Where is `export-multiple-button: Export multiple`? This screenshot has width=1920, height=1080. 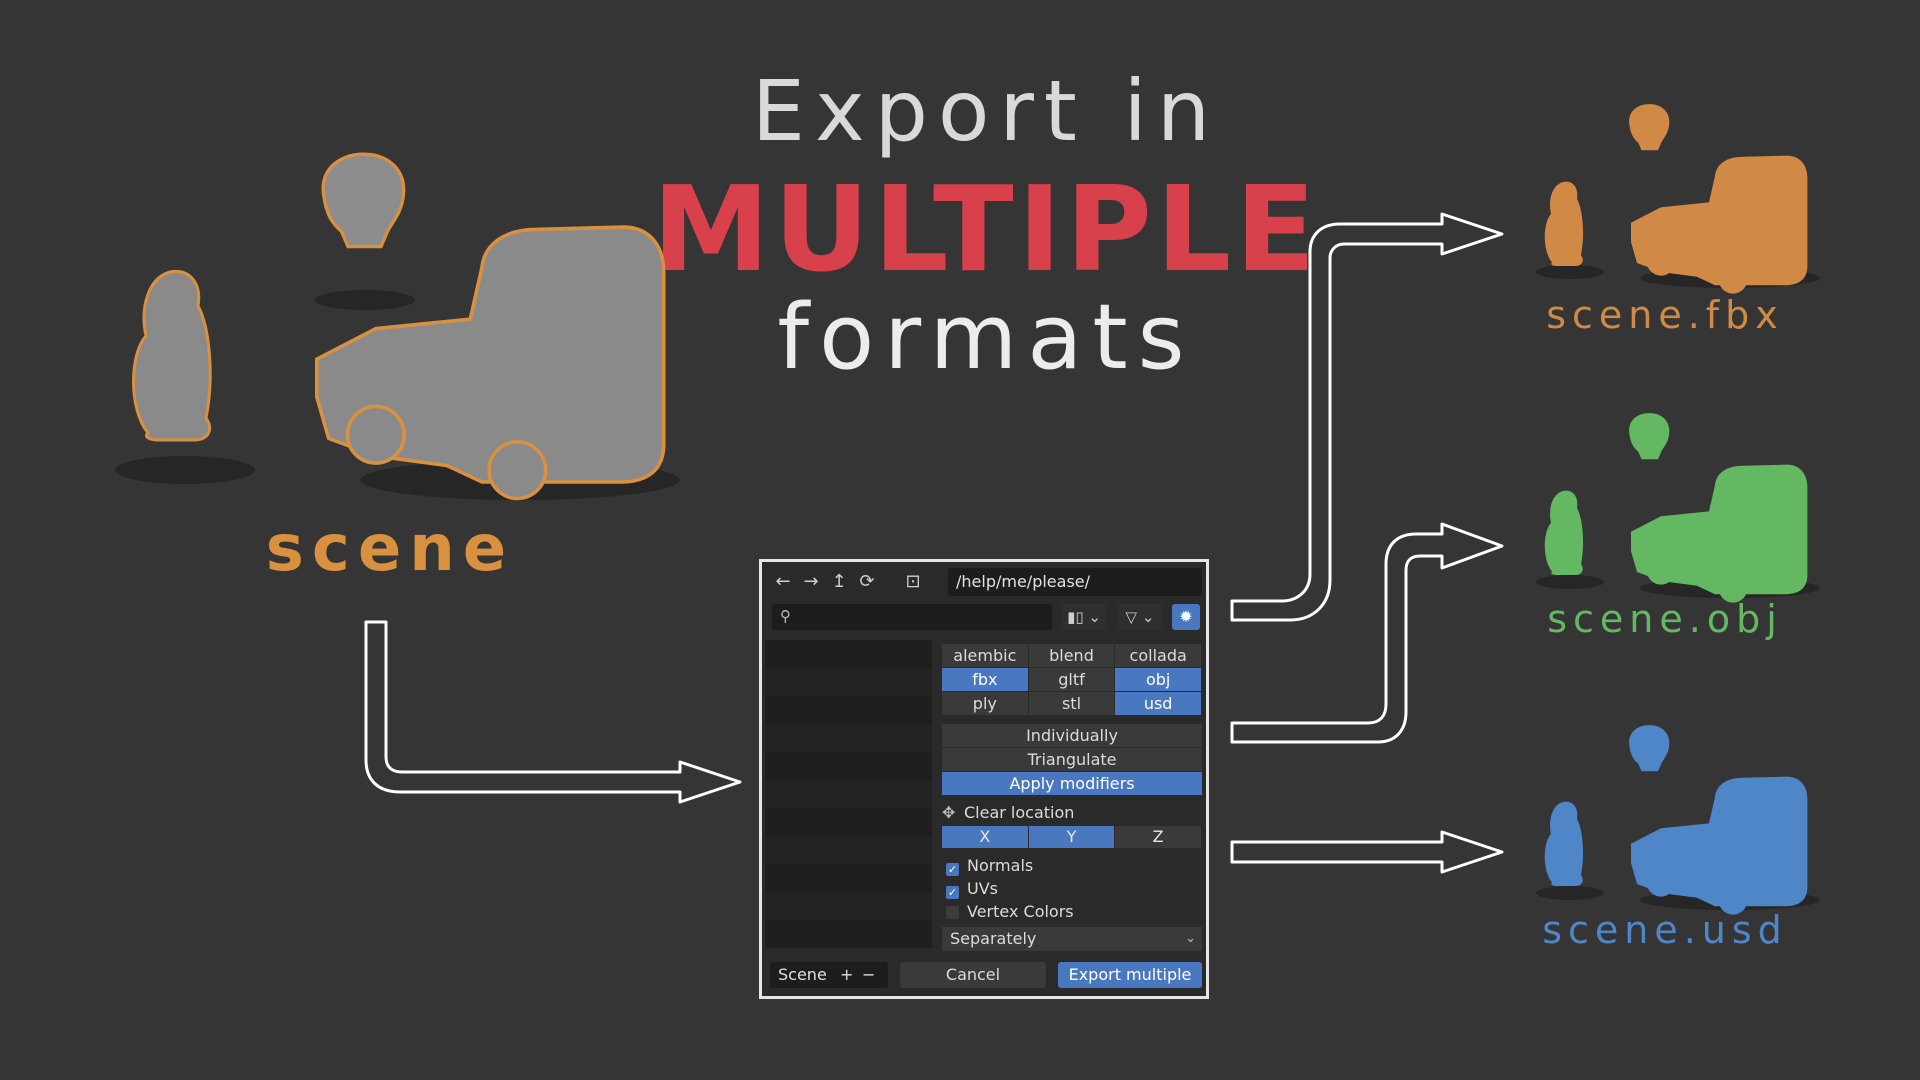
export-multiple-button: Export multiple is located at coordinates (1130, 975).